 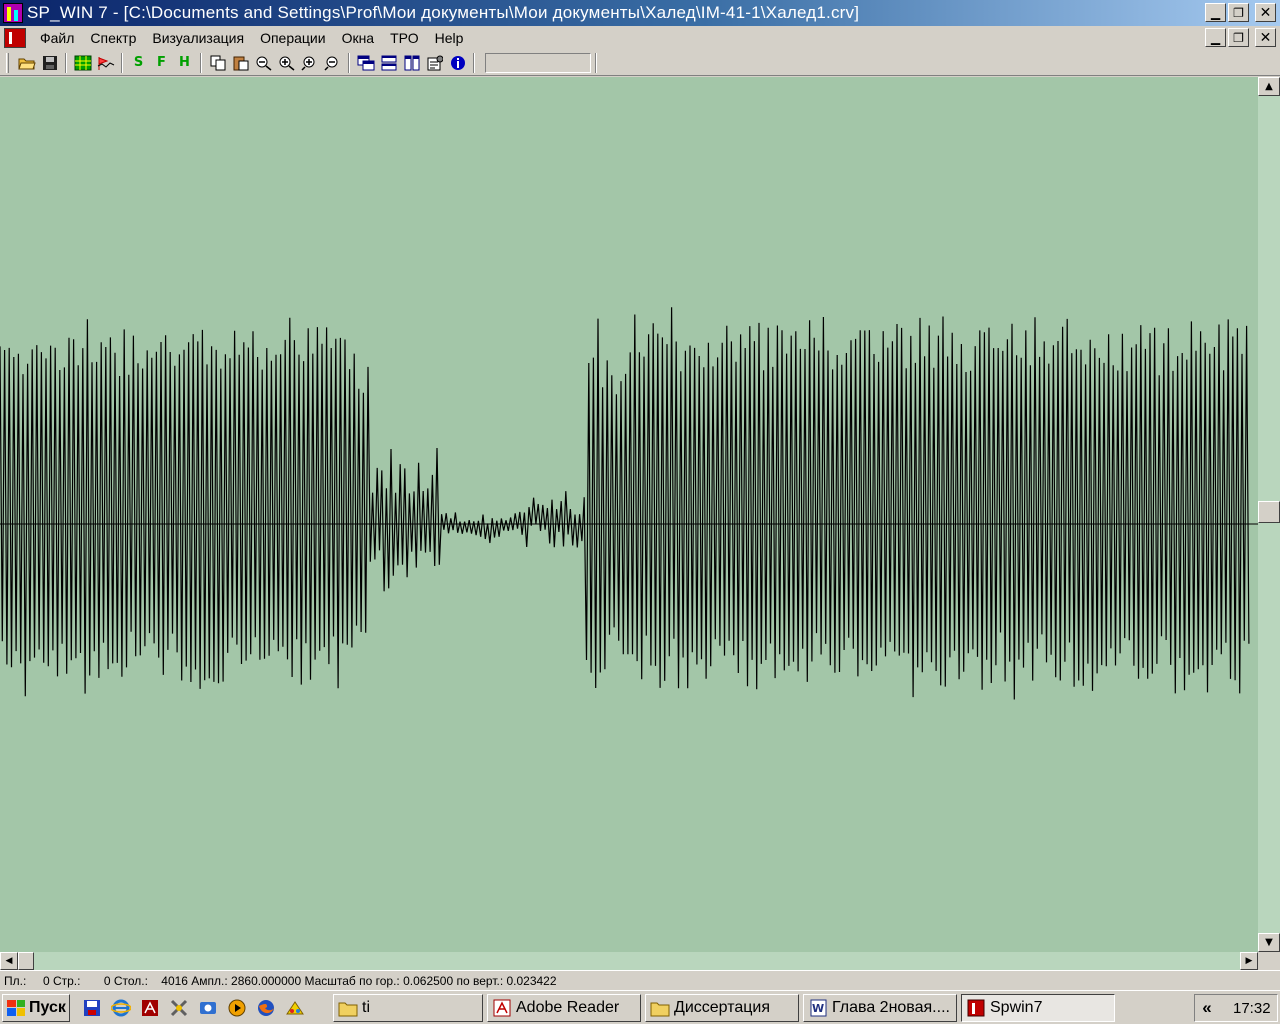 I want to click on vertical-scroll-thumb, so click(x=1269, y=512).